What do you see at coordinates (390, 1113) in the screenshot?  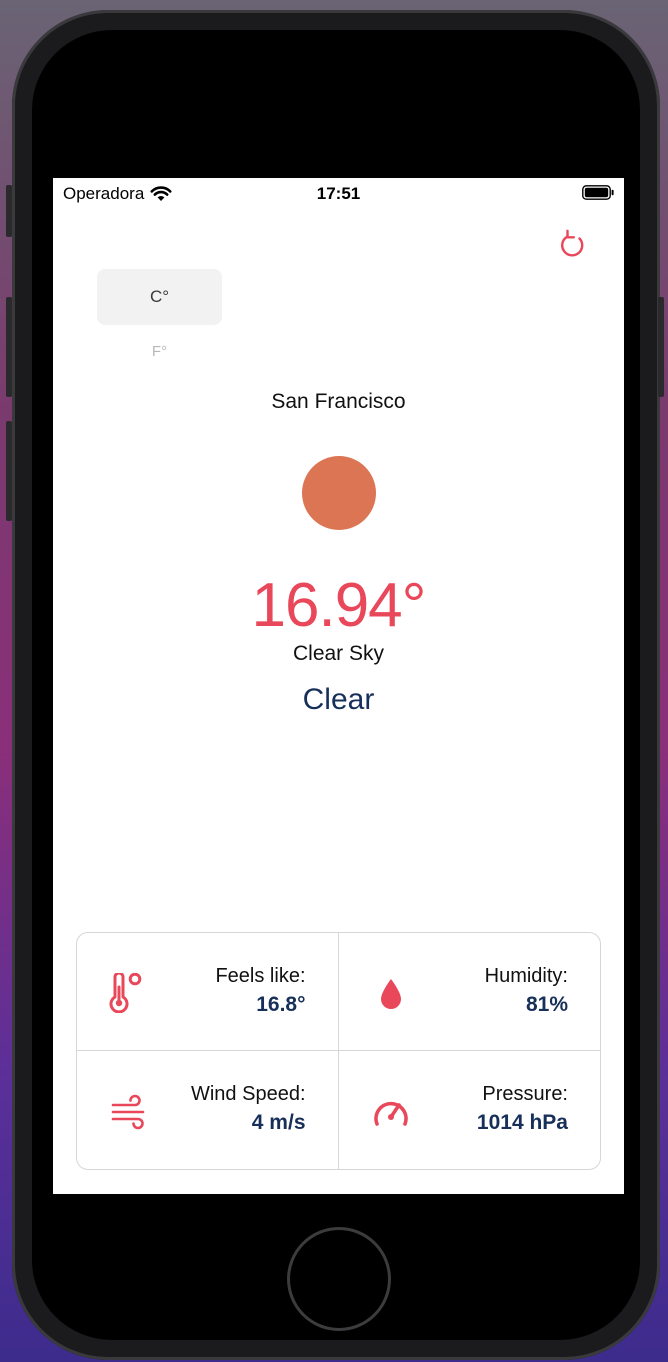 I see `gauge-icon` at bounding box center [390, 1113].